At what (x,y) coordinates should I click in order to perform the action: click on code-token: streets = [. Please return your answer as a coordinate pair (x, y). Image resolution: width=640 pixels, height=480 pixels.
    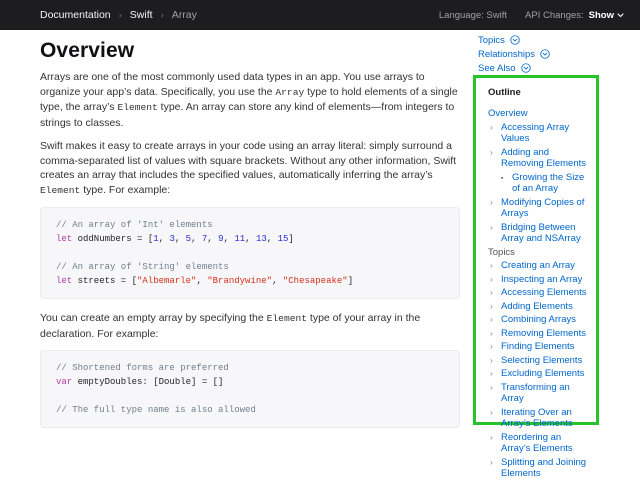
    Looking at the image, I should click on (105, 281).